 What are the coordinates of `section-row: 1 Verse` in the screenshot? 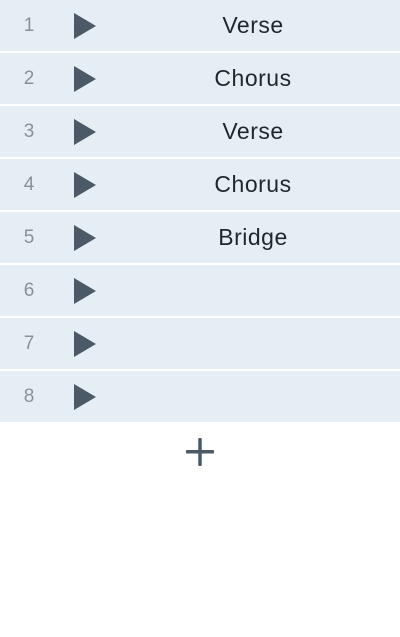 It's located at (200, 26).